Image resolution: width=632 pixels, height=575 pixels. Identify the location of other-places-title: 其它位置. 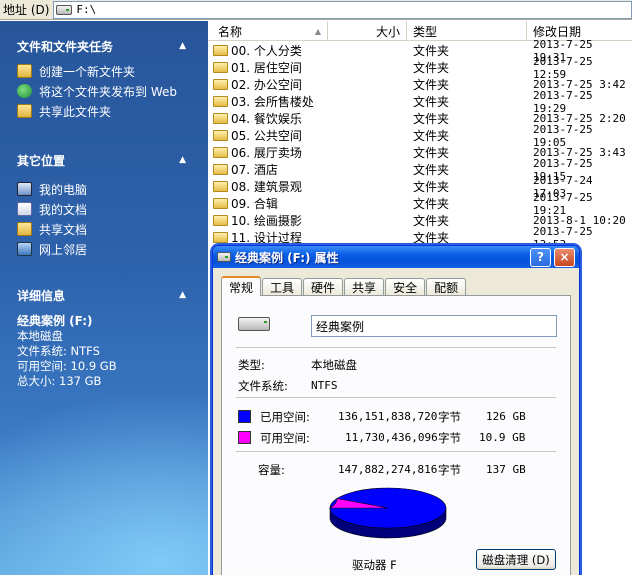
(41, 160).